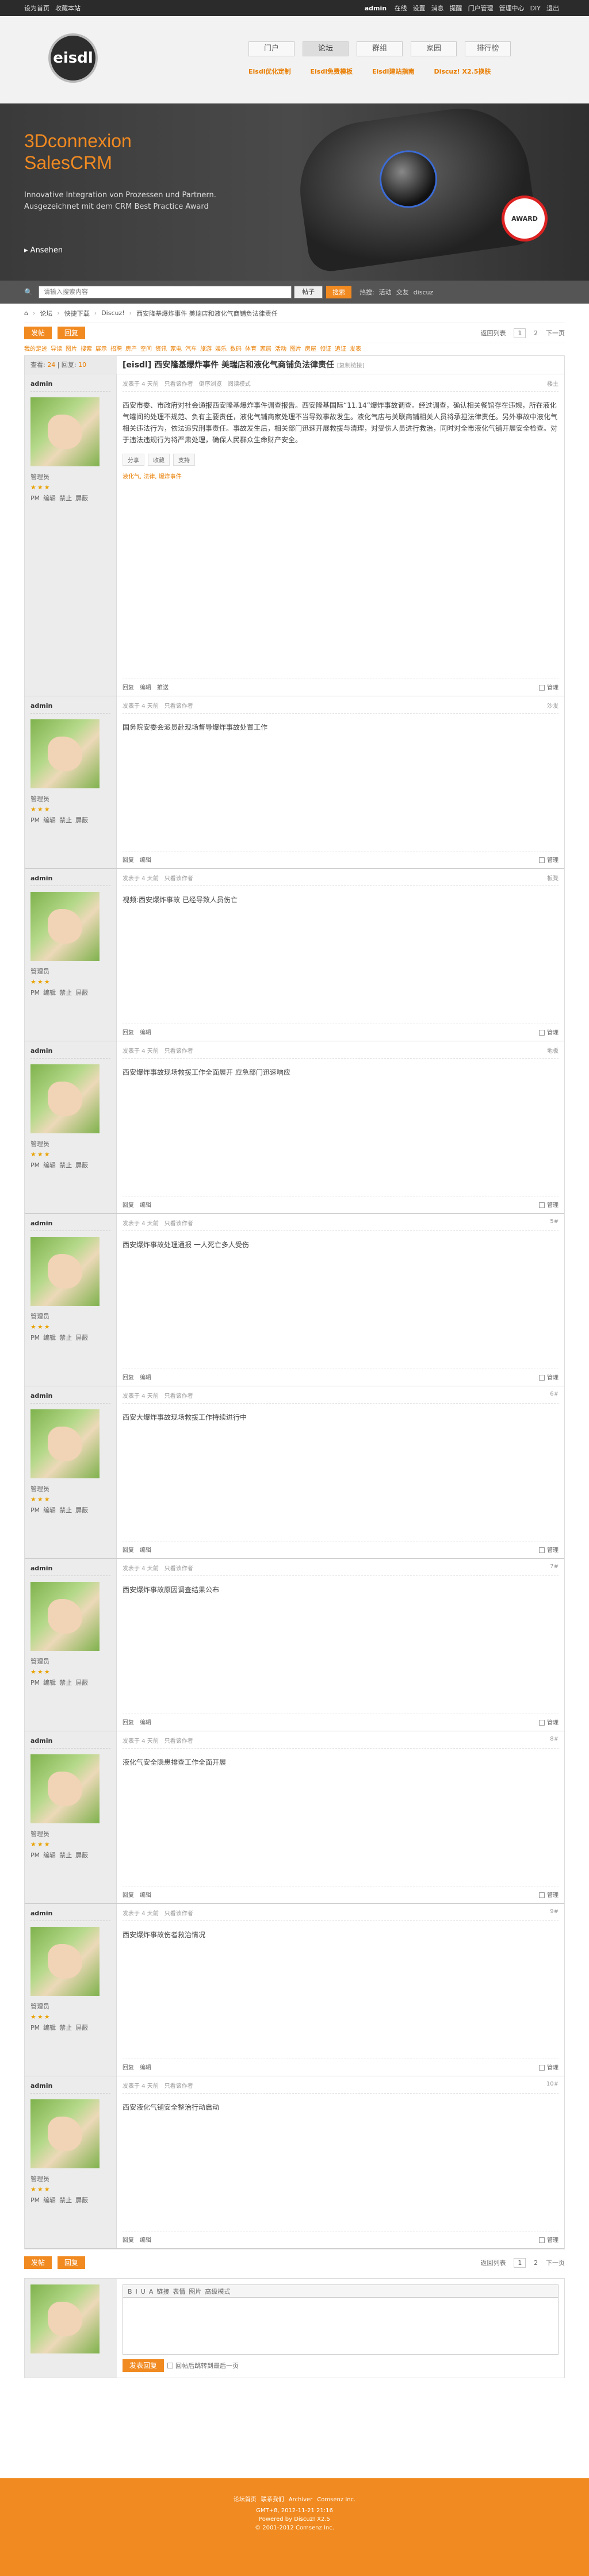 This screenshot has height=2576, width=589. What do you see at coordinates (376, 8) in the screenshot?
I see `username: admin` at bounding box center [376, 8].